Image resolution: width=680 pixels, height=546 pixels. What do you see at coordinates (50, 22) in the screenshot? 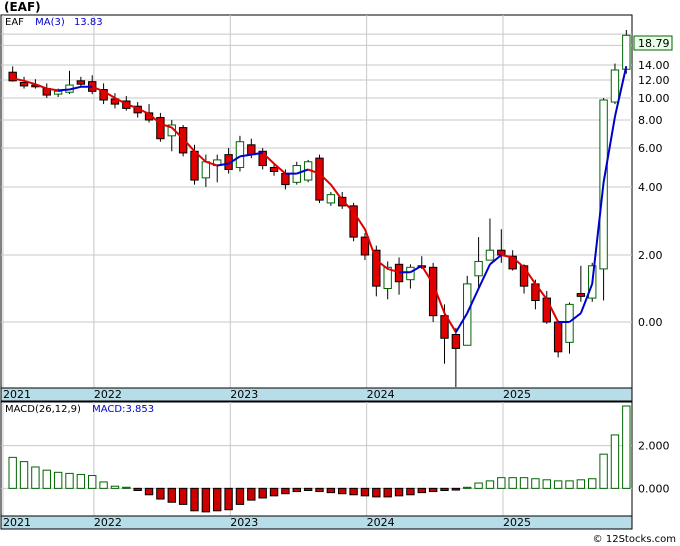
I see `legend-ma-label: MA(3)` at bounding box center [50, 22].